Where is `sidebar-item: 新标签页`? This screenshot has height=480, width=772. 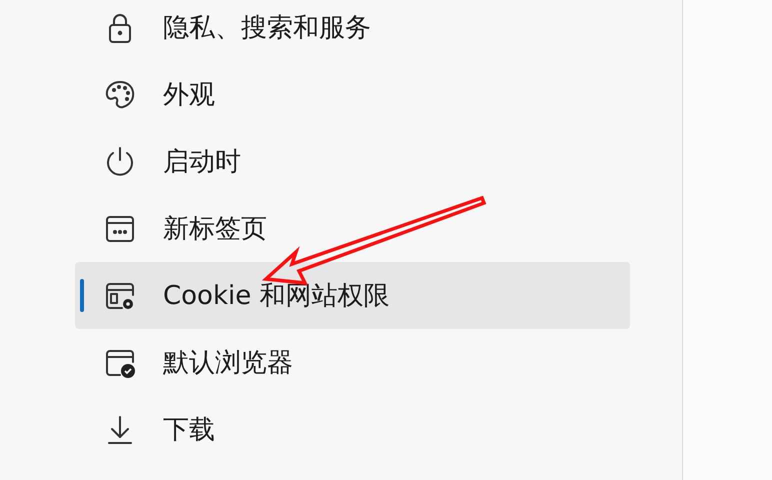 sidebar-item: 新标签页 is located at coordinates (352, 228).